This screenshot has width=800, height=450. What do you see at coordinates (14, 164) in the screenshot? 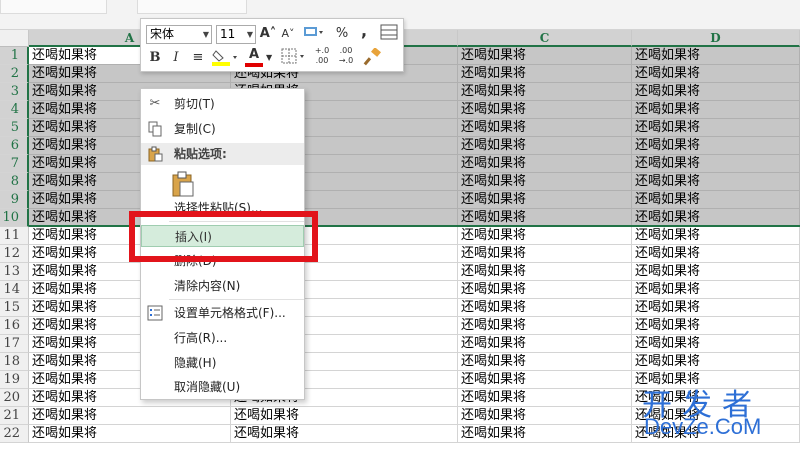
I see `row-header: 7` at bounding box center [14, 164].